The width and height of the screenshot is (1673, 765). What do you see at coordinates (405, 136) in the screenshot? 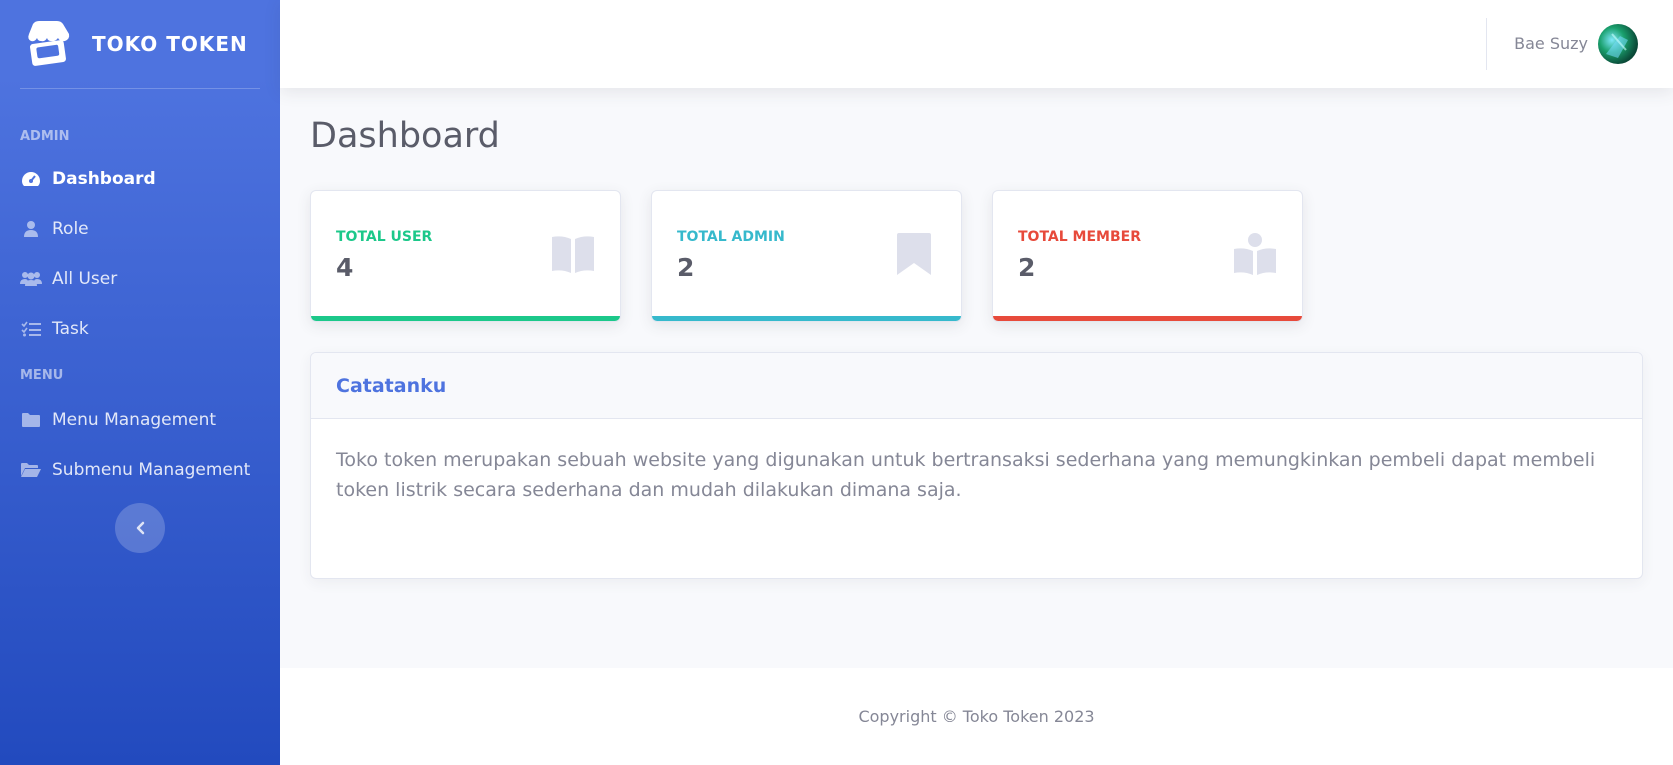
I see `page-title: Dashboard` at bounding box center [405, 136].